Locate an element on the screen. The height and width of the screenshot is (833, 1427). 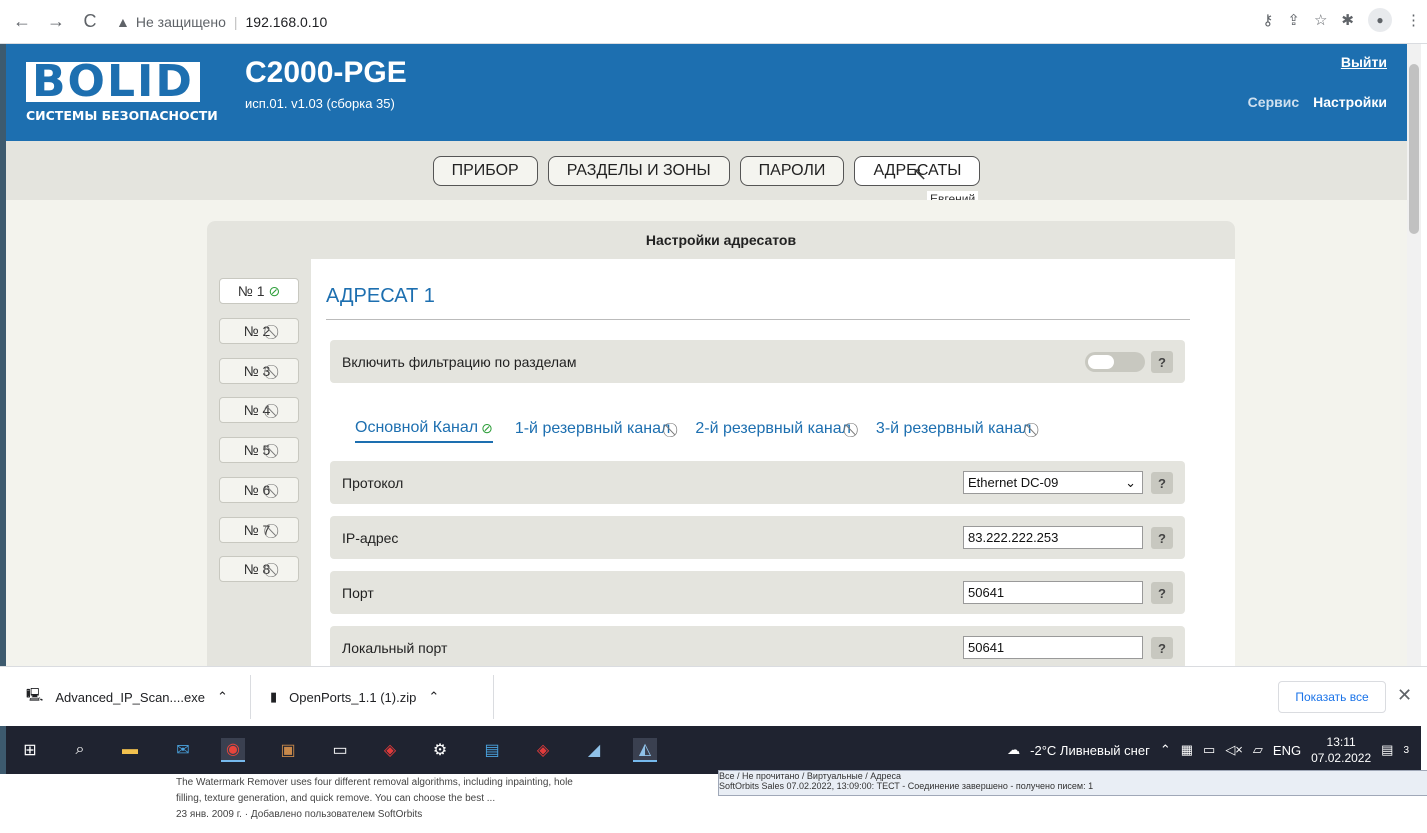
recipient-title: АДРЕСАТ 1 is located at coordinates (380, 296).